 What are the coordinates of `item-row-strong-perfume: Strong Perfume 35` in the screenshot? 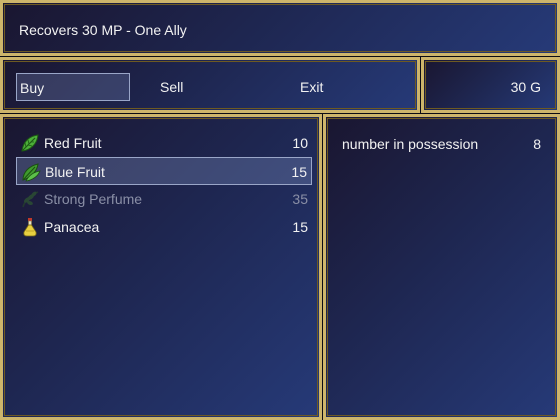 It's located at (164, 199).